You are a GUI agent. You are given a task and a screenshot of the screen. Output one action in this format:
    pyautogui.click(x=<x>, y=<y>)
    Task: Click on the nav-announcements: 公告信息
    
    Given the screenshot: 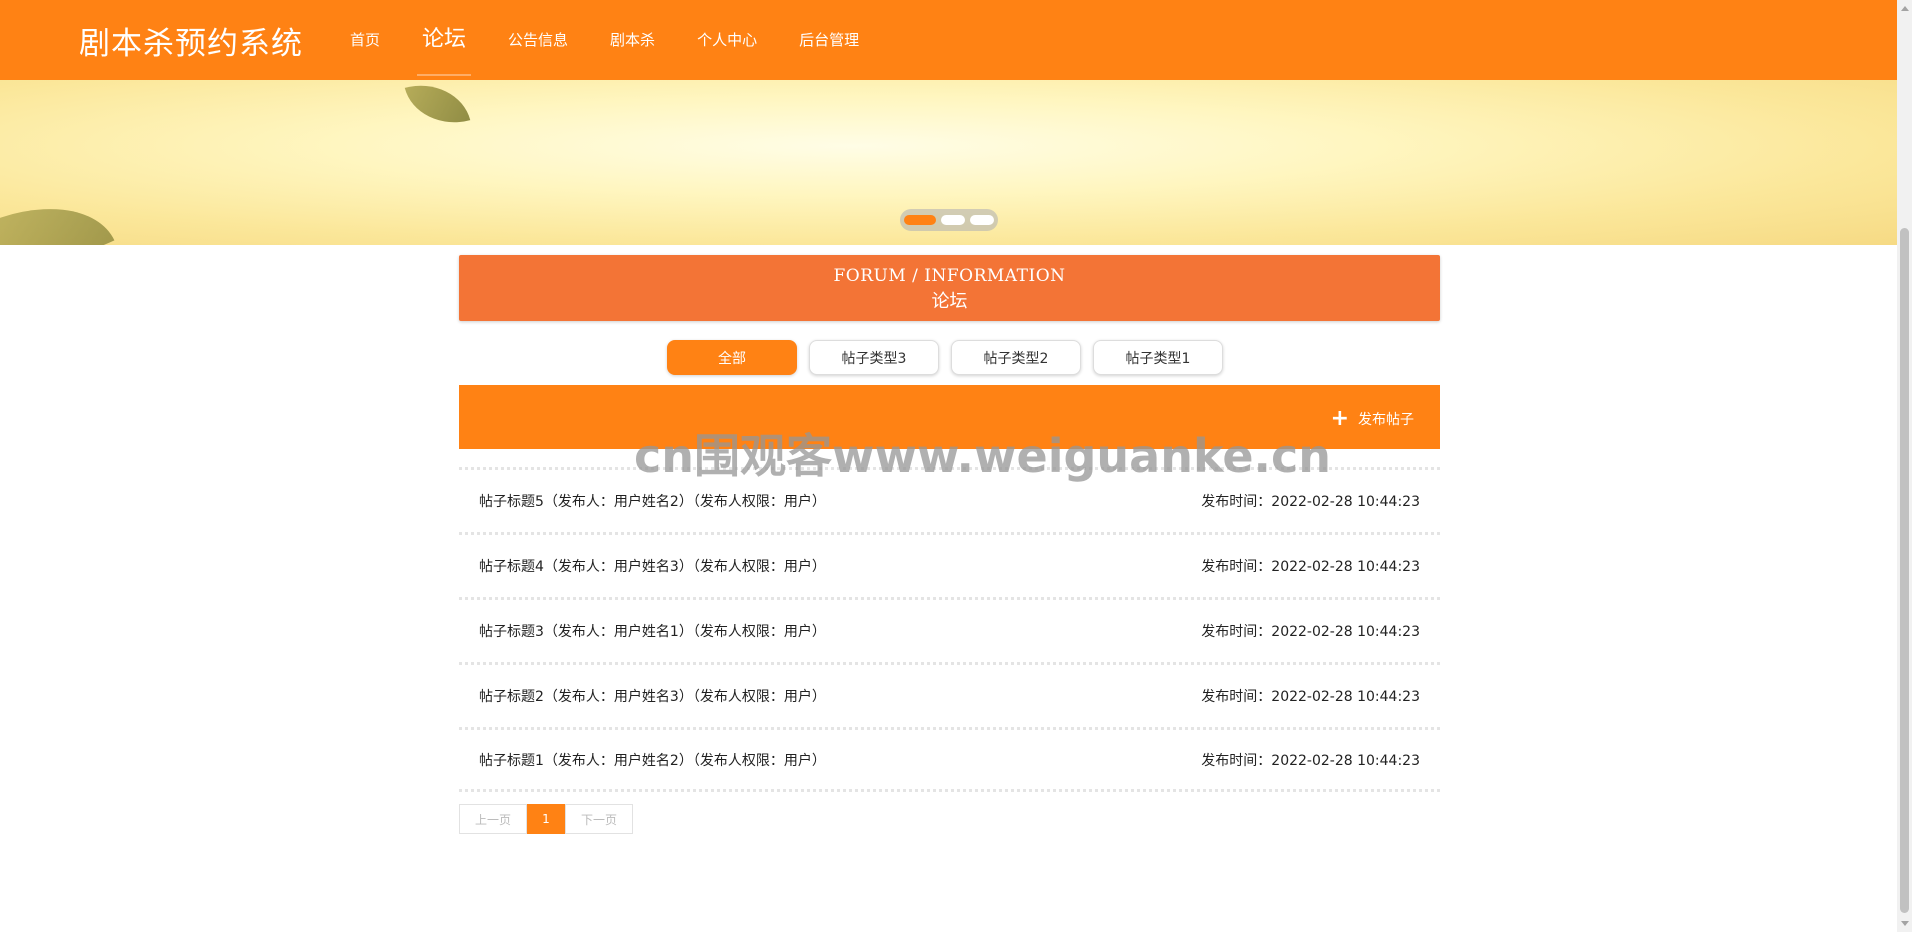 What is the action you would take?
    pyautogui.click(x=538, y=40)
    